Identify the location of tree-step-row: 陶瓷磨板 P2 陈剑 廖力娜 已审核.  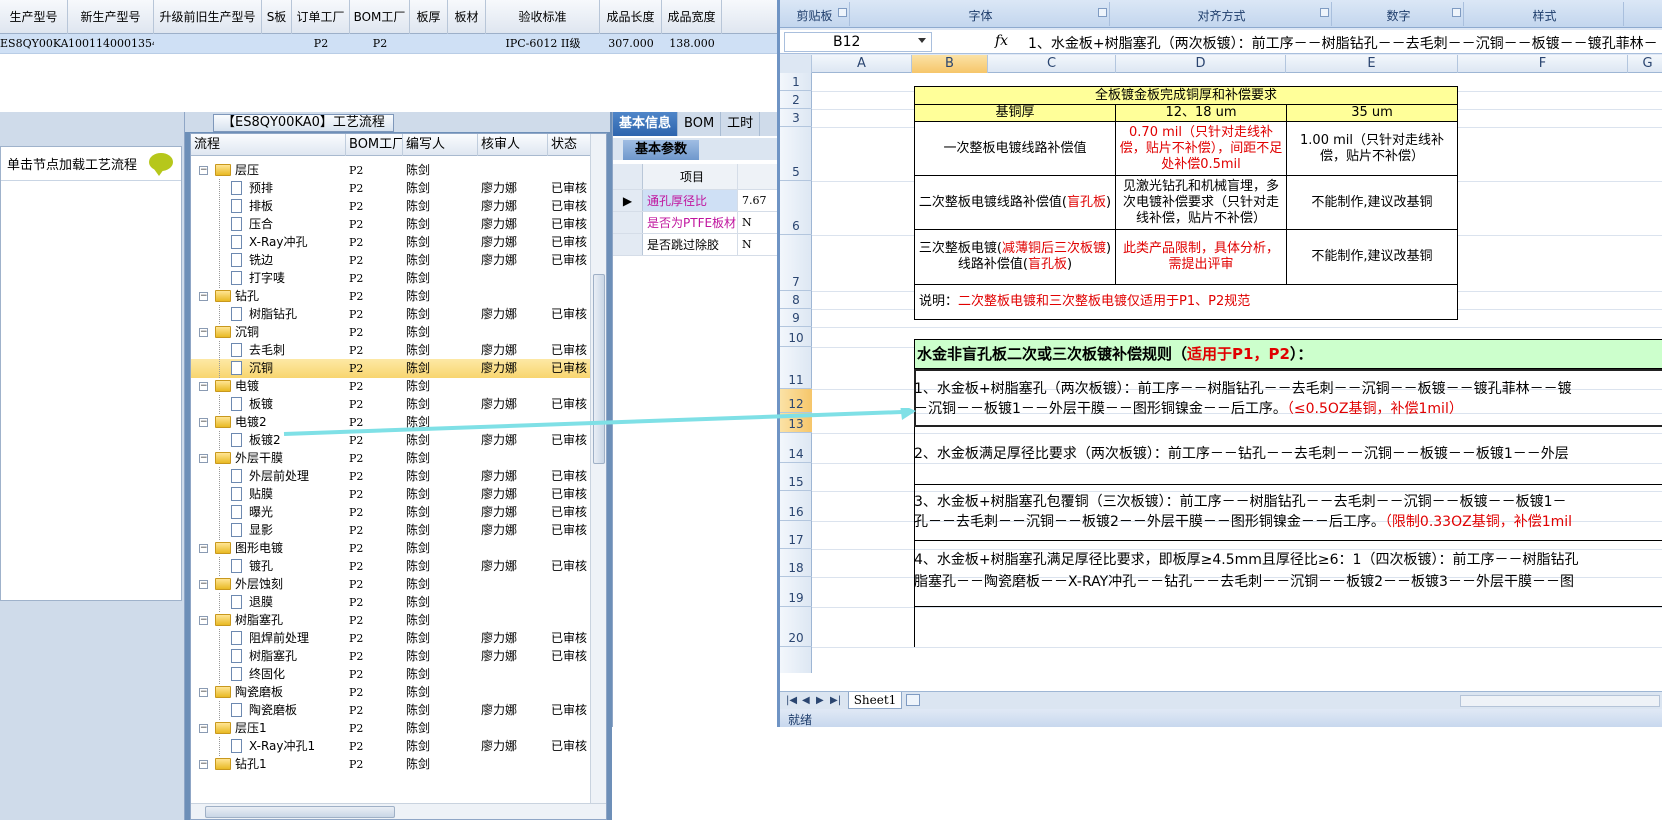
(391, 710).